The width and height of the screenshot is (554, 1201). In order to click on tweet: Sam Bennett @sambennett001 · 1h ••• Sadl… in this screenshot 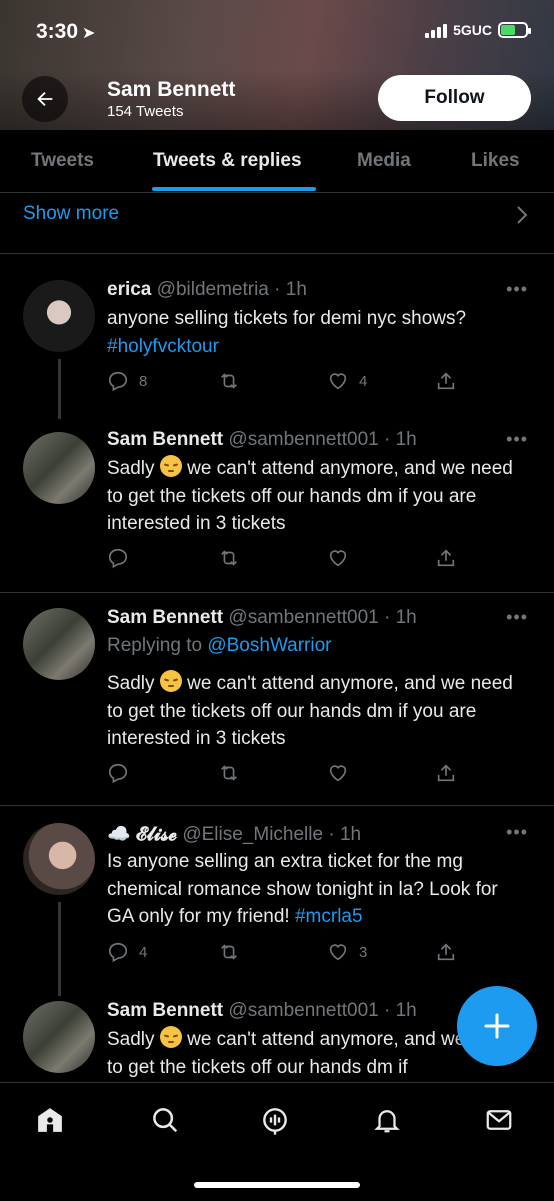, I will do `click(277, 506)`.